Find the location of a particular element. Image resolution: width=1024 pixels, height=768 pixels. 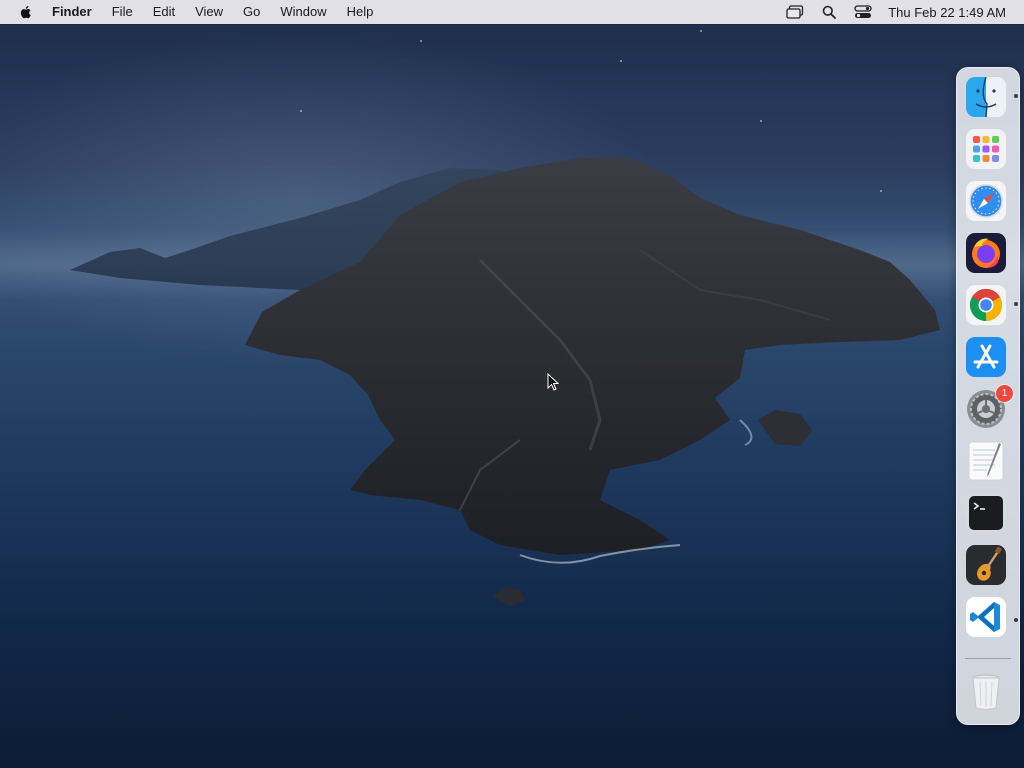

dock-item-firefox is located at coordinates (986, 253).